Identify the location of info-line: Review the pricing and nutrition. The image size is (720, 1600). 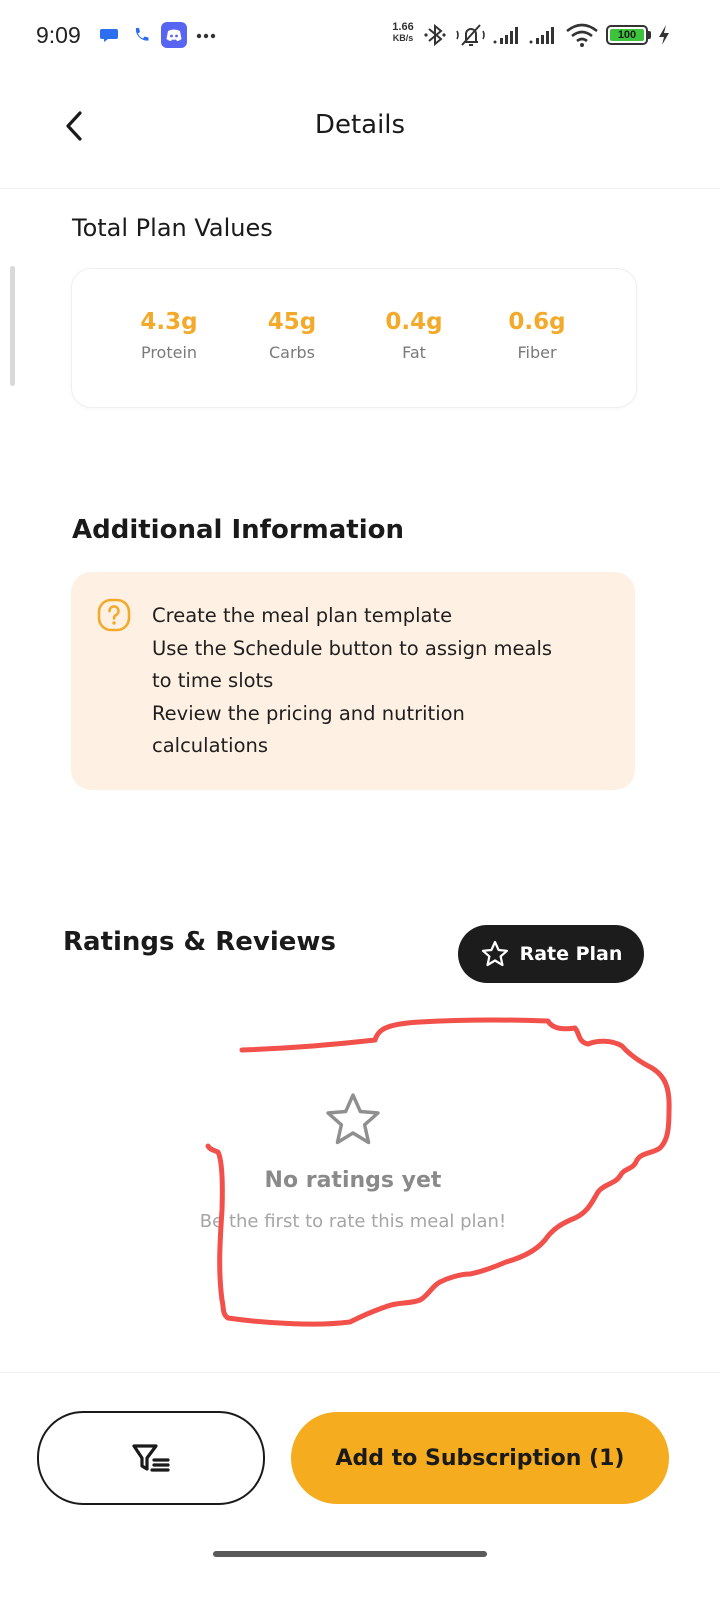
(308, 713).